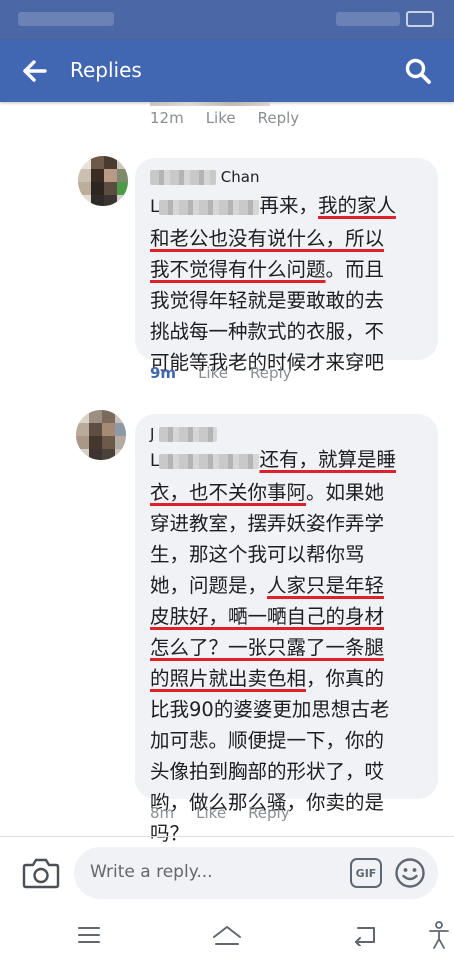 The width and height of the screenshot is (454, 960). I want to click on underlined-text: 皮肤好，嗮一嗮自己的身材, so click(267, 616).